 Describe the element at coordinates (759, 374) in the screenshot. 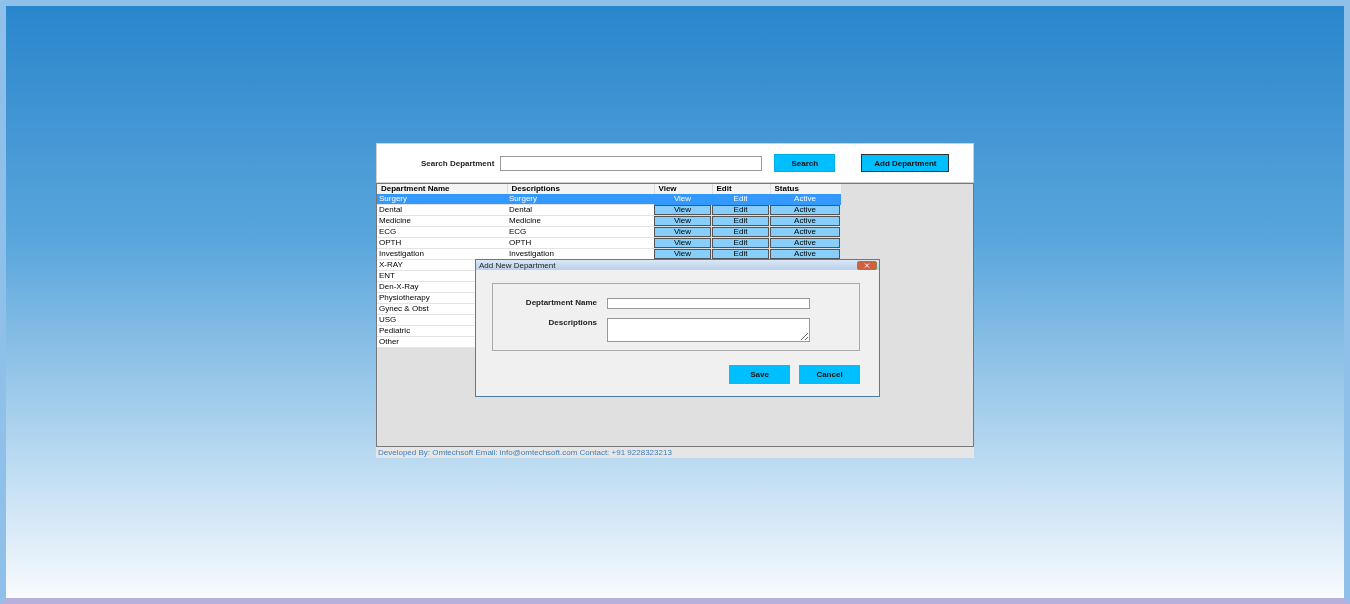

I see `save-button: Save` at that location.